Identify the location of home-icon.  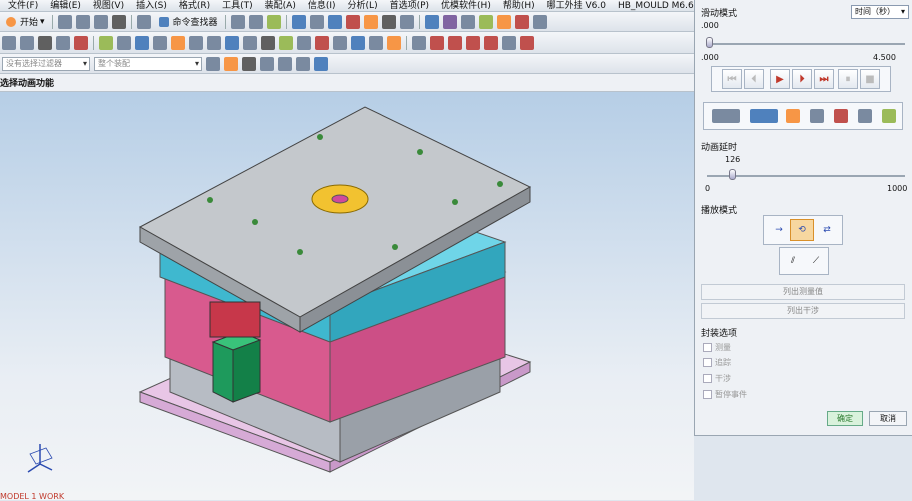
(889, 116).